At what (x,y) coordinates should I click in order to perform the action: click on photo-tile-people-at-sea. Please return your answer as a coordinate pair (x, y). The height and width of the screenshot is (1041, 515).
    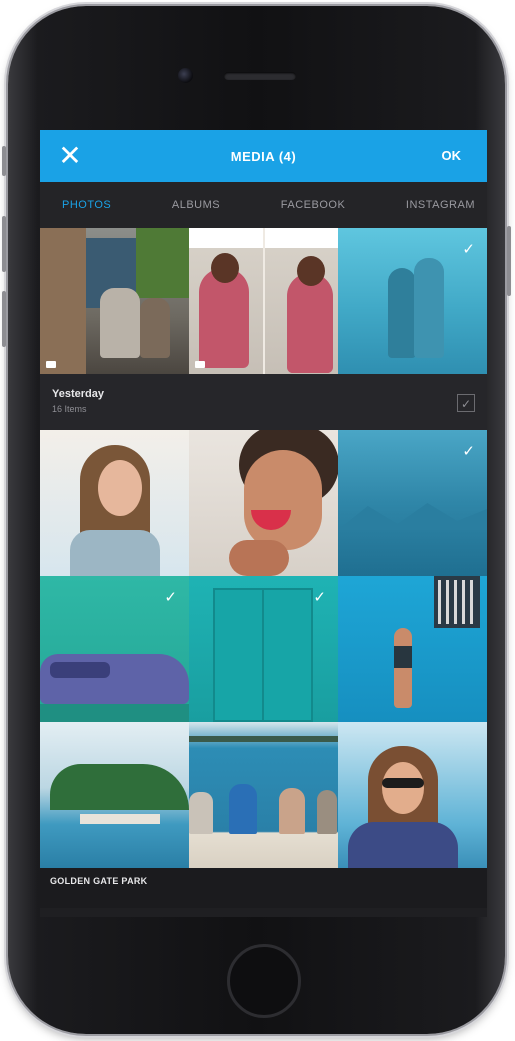
    Looking at the image, I should click on (263, 795).